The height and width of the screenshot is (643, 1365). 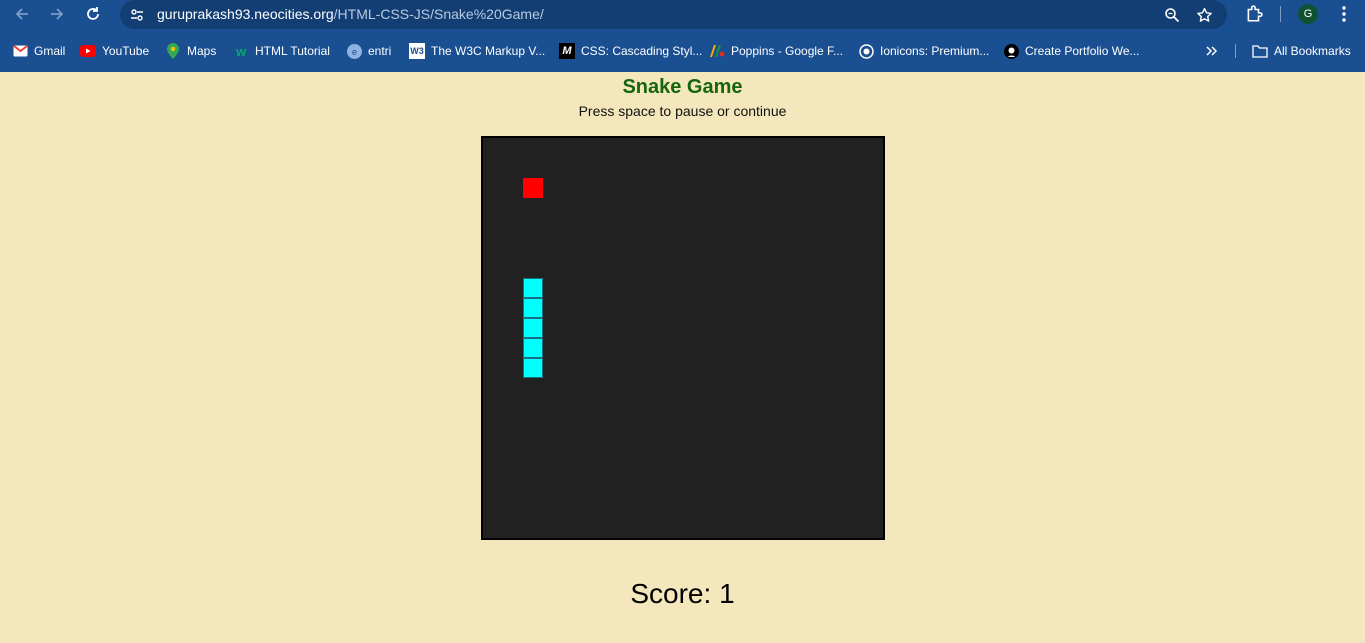 What do you see at coordinates (281, 51) in the screenshot?
I see `bookmark-html-tutorial: w HTML Tutorial` at bounding box center [281, 51].